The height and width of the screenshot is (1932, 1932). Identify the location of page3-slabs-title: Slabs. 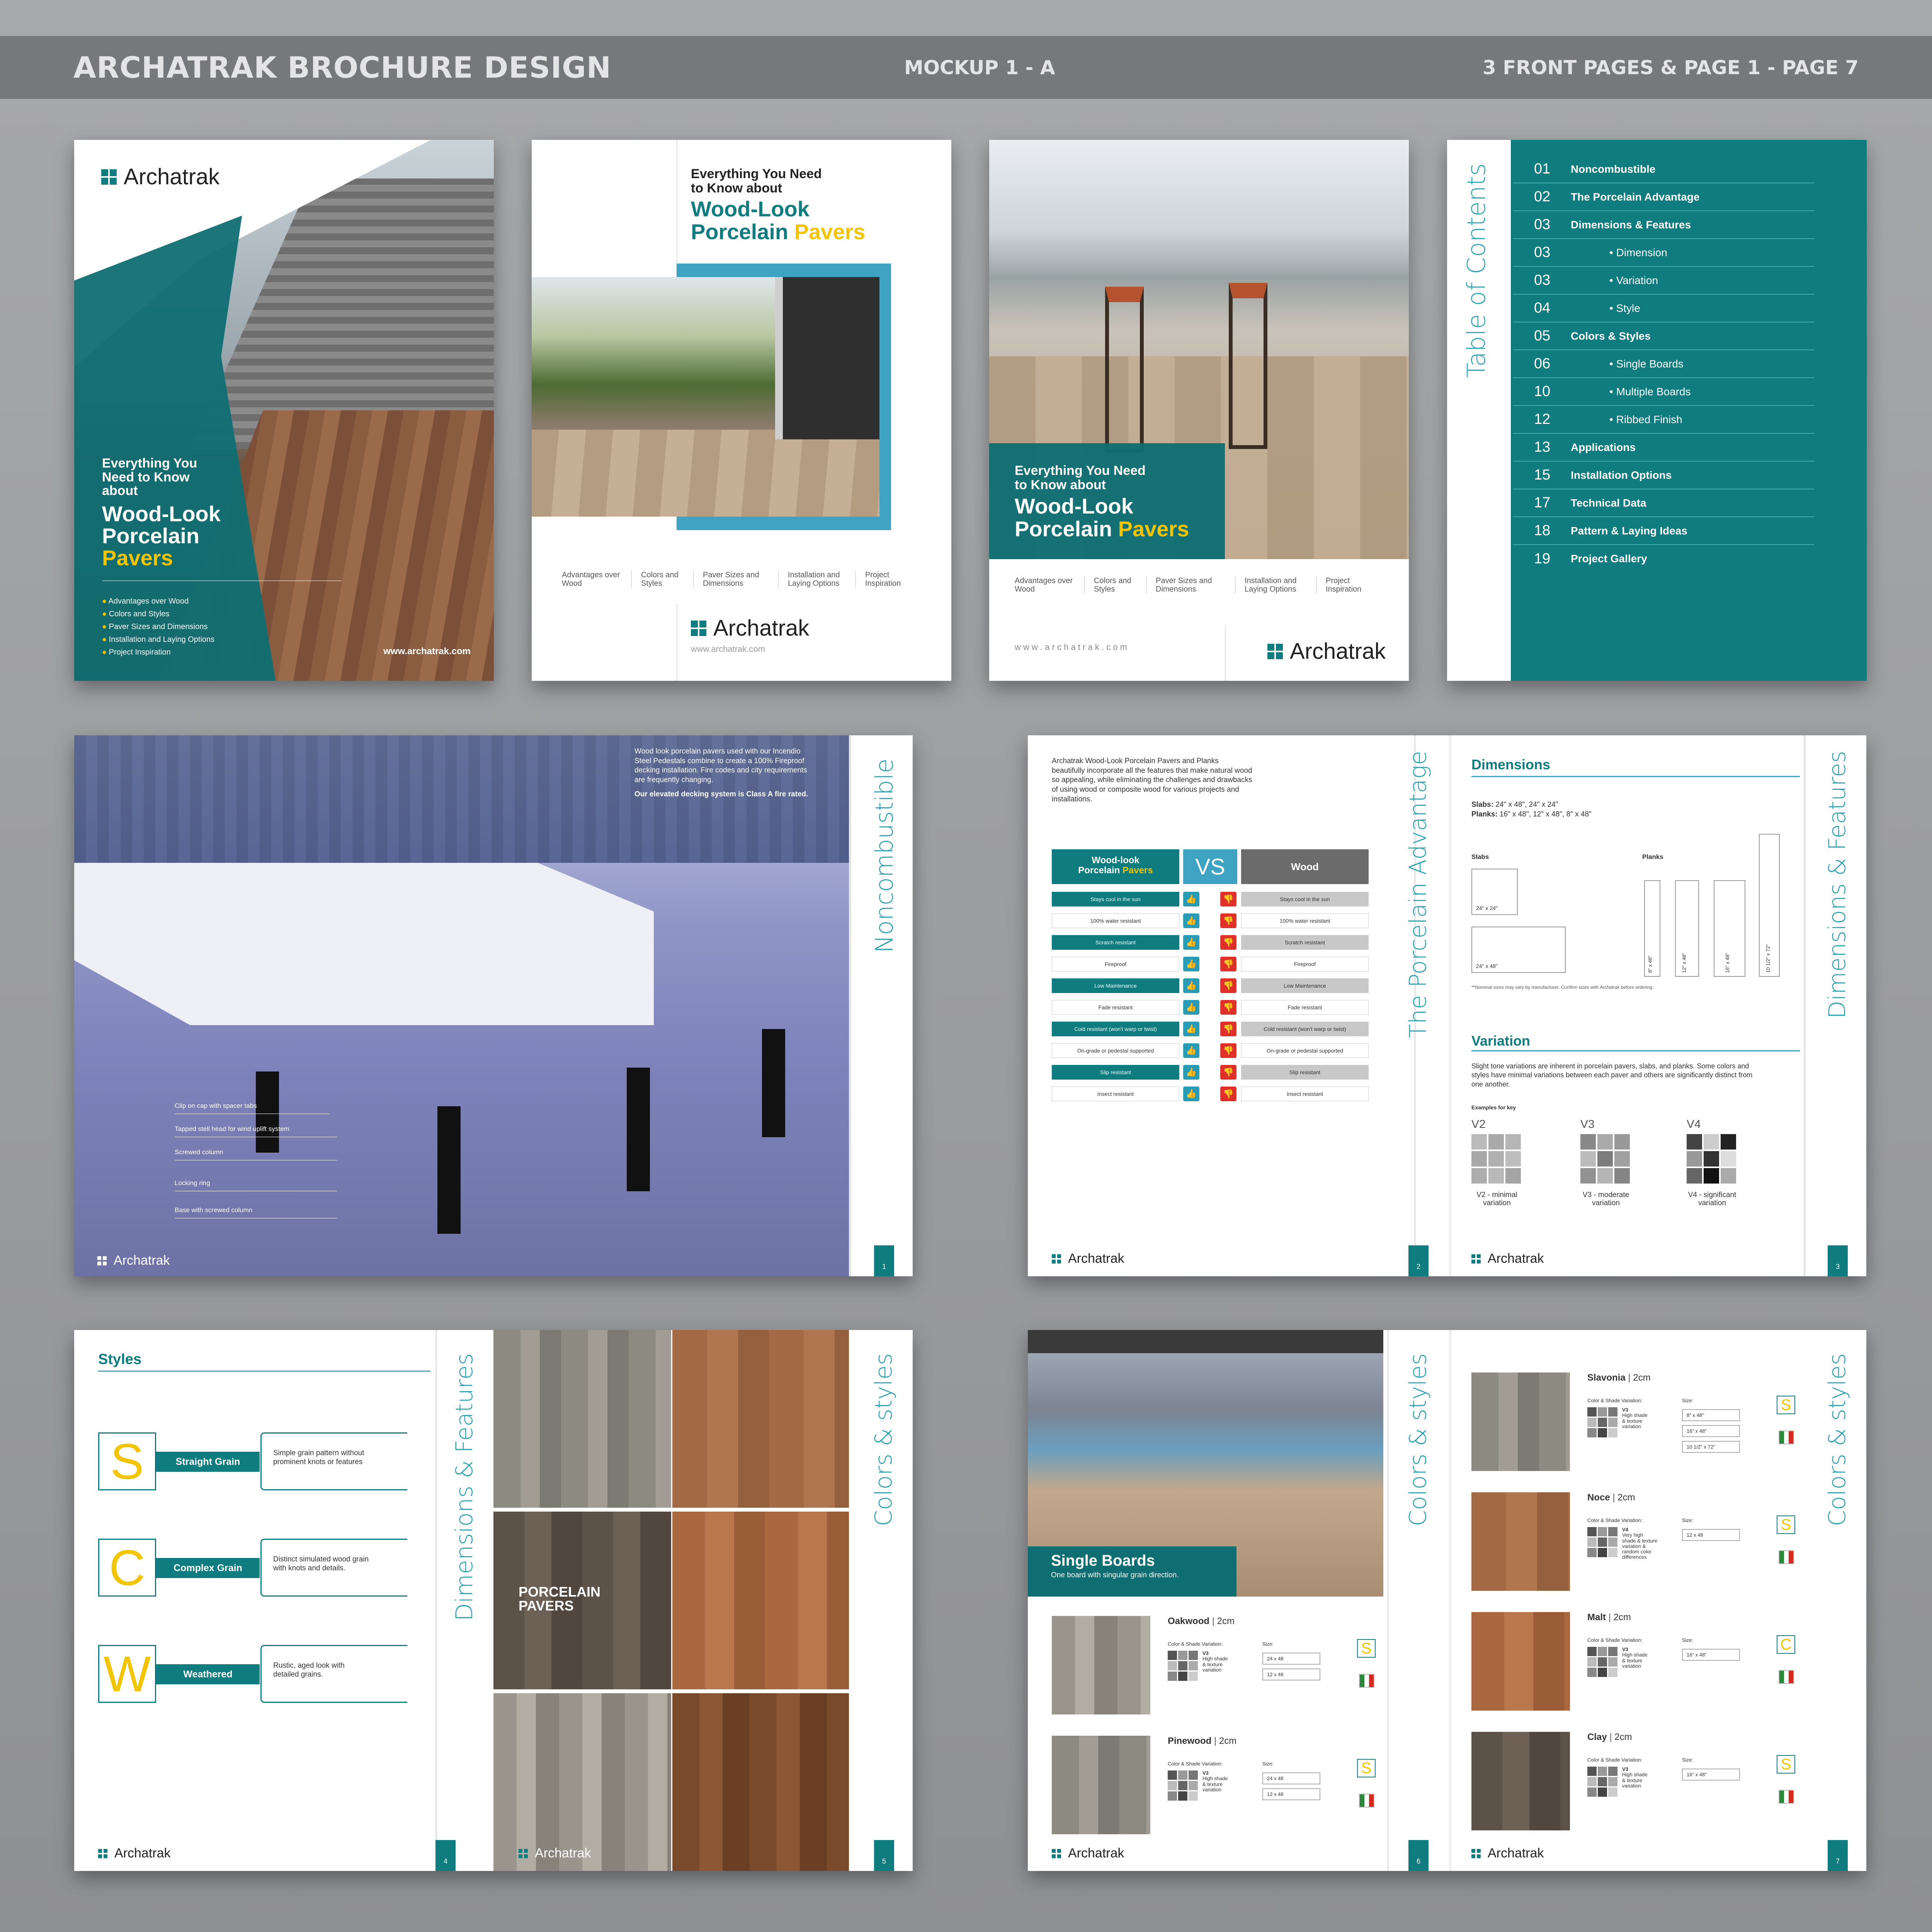
(1480, 857).